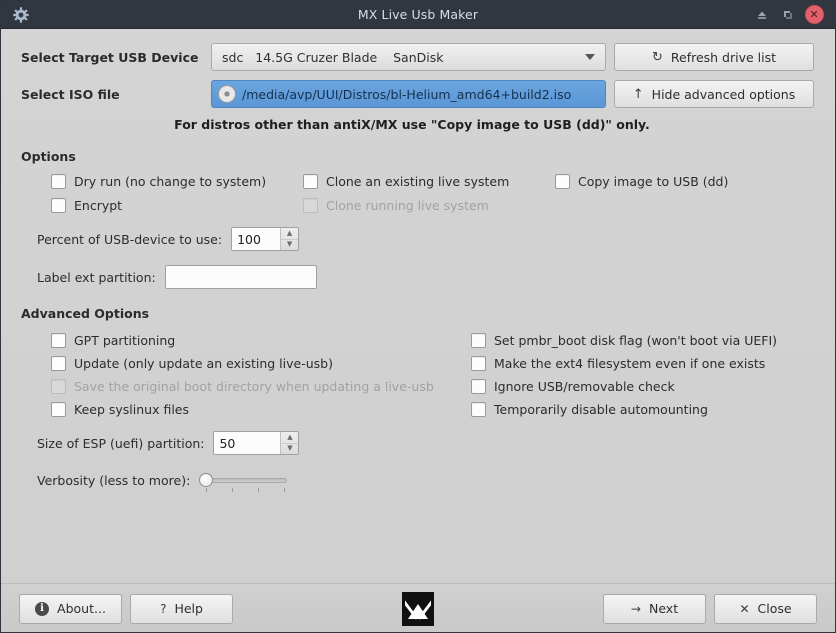 The height and width of the screenshot is (633, 836). What do you see at coordinates (96, 277) in the screenshot?
I see `label-ext-partition-label: Label ext partition:` at bounding box center [96, 277].